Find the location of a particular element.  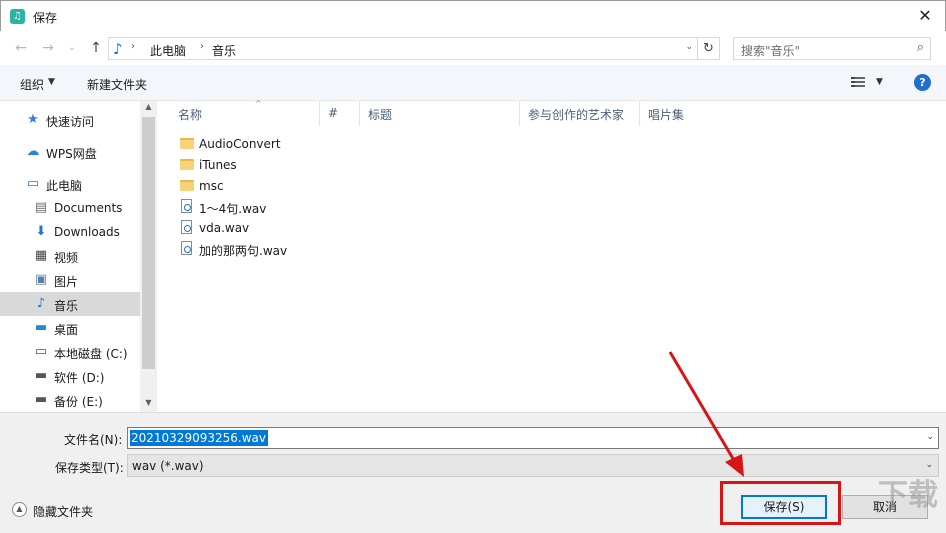

column-header-album: 唱片集 is located at coordinates (700, 113).